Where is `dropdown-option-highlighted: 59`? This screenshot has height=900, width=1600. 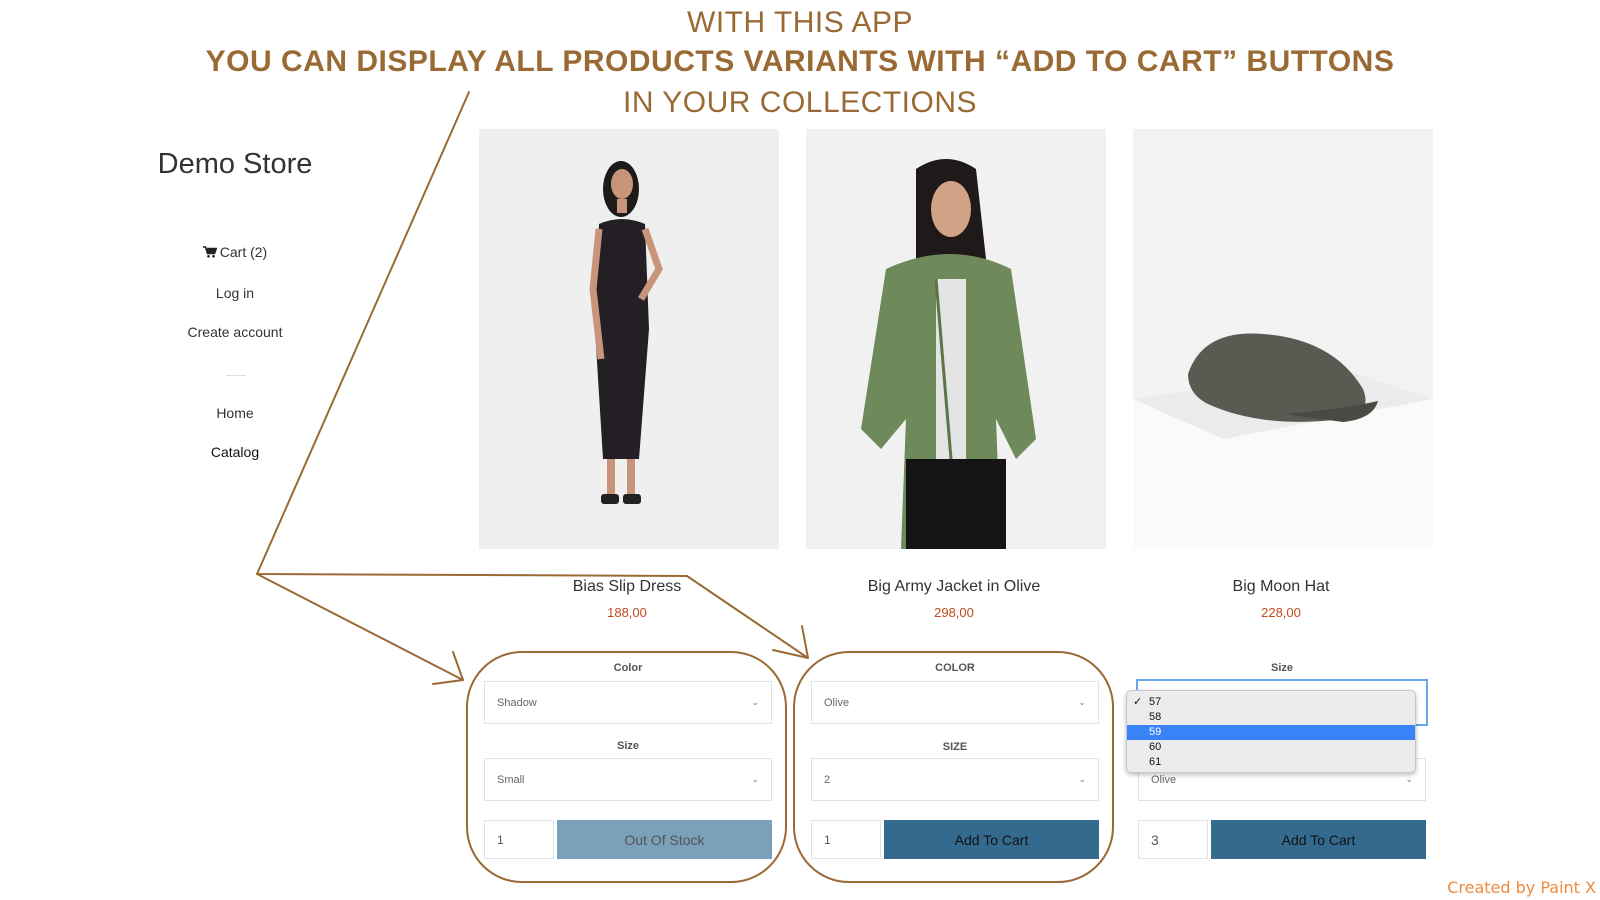 dropdown-option-highlighted: 59 is located at coordinates (1271, 732).